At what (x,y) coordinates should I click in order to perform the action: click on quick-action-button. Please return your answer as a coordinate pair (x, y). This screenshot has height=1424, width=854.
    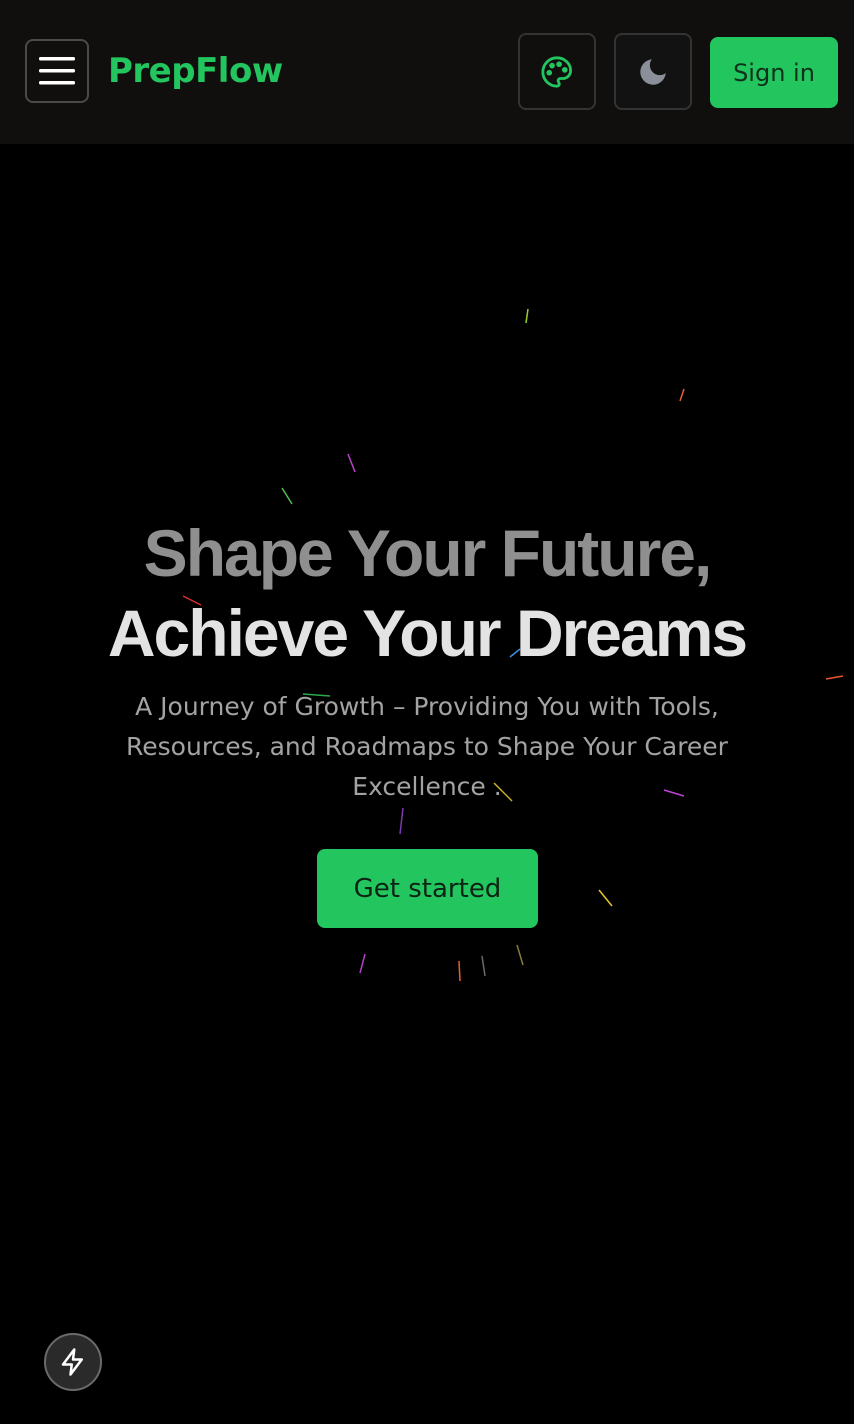
    Looking at the image, I should click on (73, 1362).